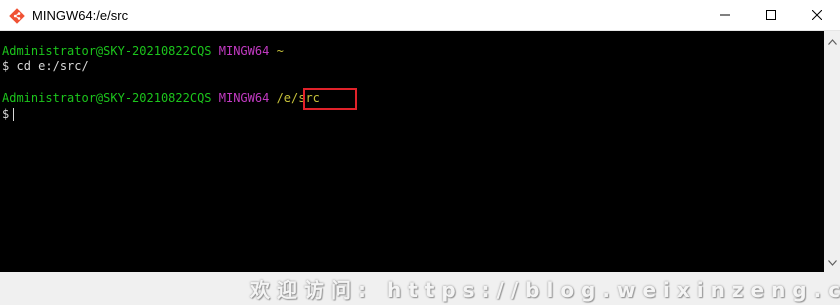 The height and width of the screenshot is (305, 840). I want to click on maximize-icon, so click(771, 15).